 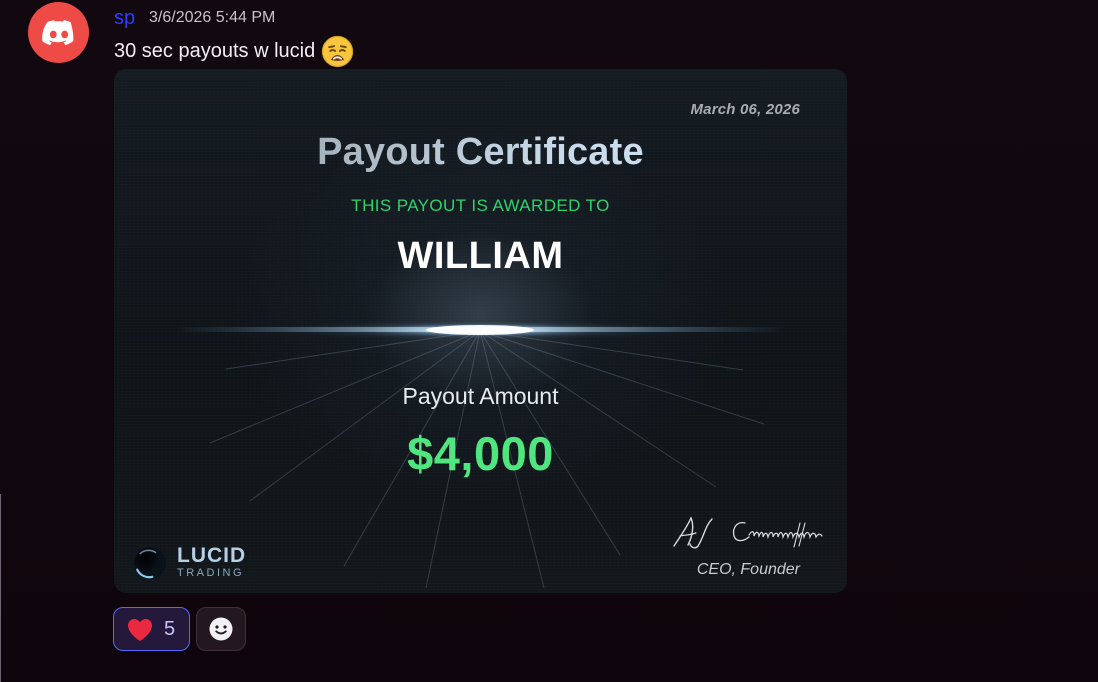 I want to click on payout-amount-value: $4,000, so click(x=480, y=453).